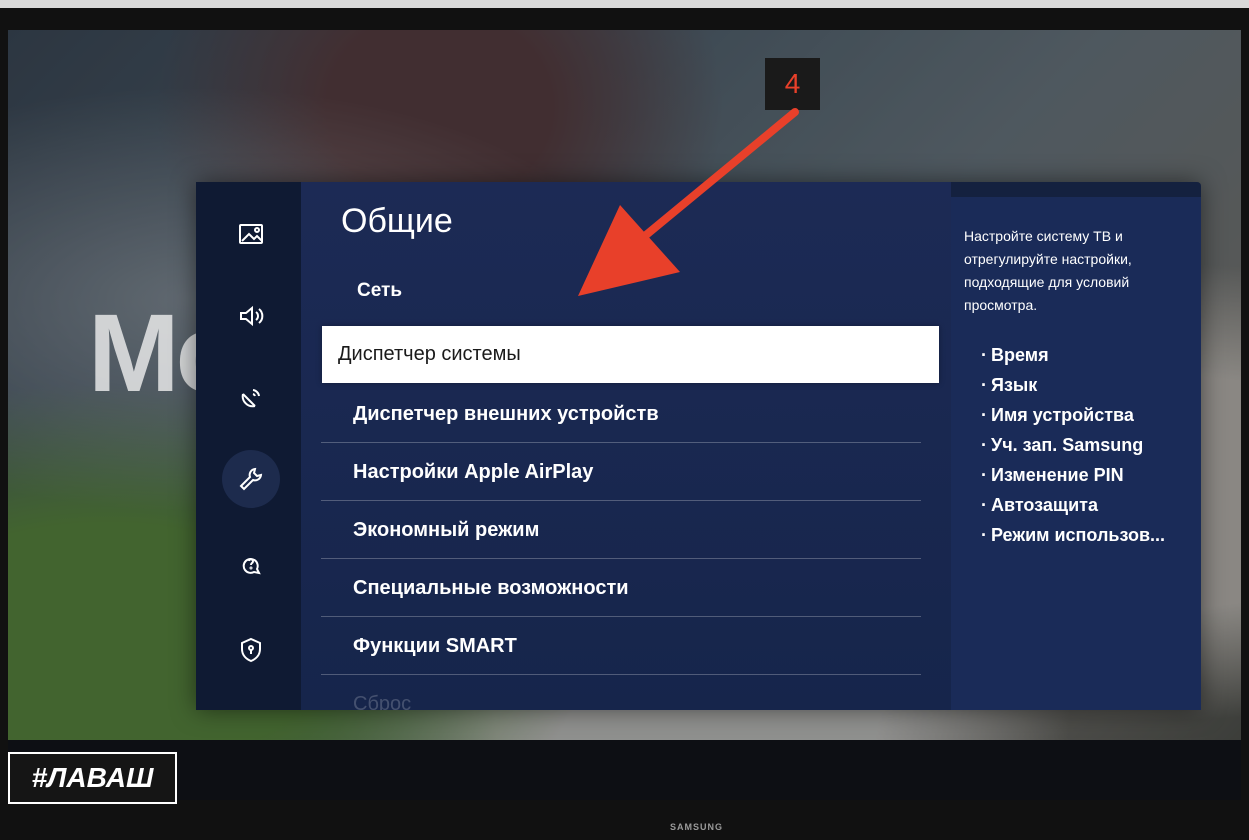  What do you see at coordinates (379, 291) in the screenshot?
I see `menu-item-network: Сеть` at bounding box center [379, 291].